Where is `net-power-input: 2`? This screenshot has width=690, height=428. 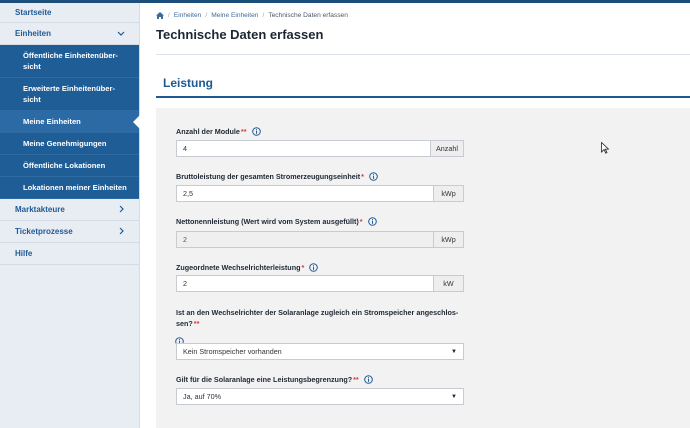 net-power-input: 2 is located at coordinates (185, 239).